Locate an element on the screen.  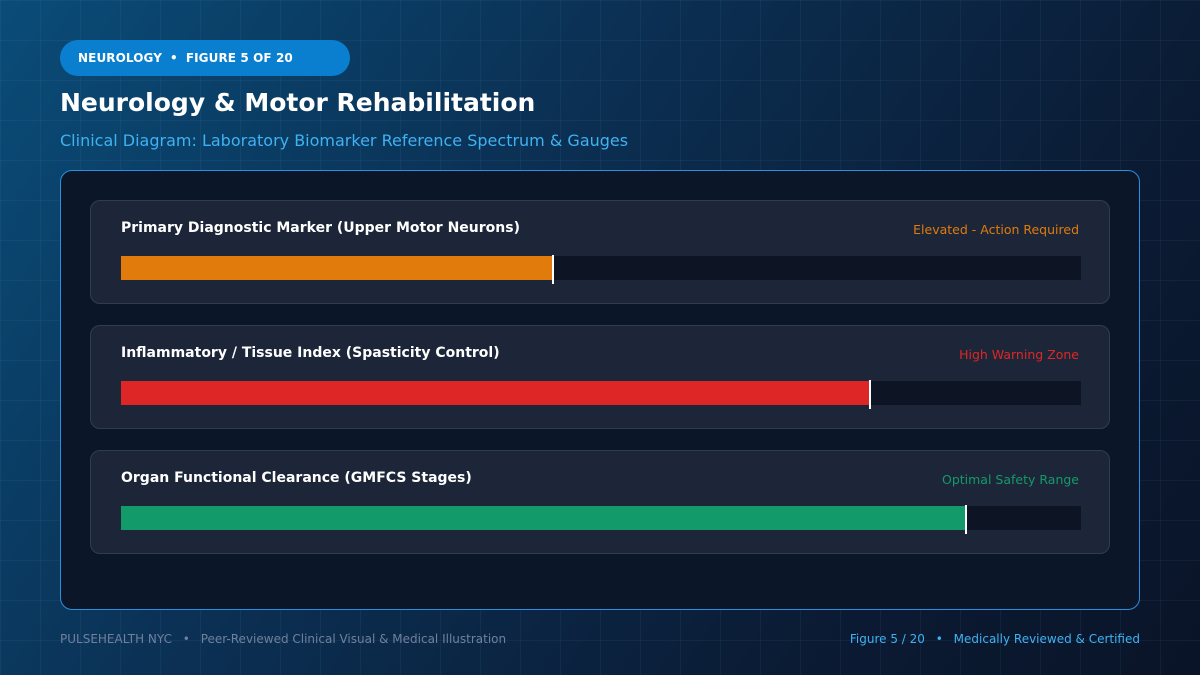
figure-badge: NEUROLOGY • FIGURE 5 OF 20 is located at coordinates (205, 58).